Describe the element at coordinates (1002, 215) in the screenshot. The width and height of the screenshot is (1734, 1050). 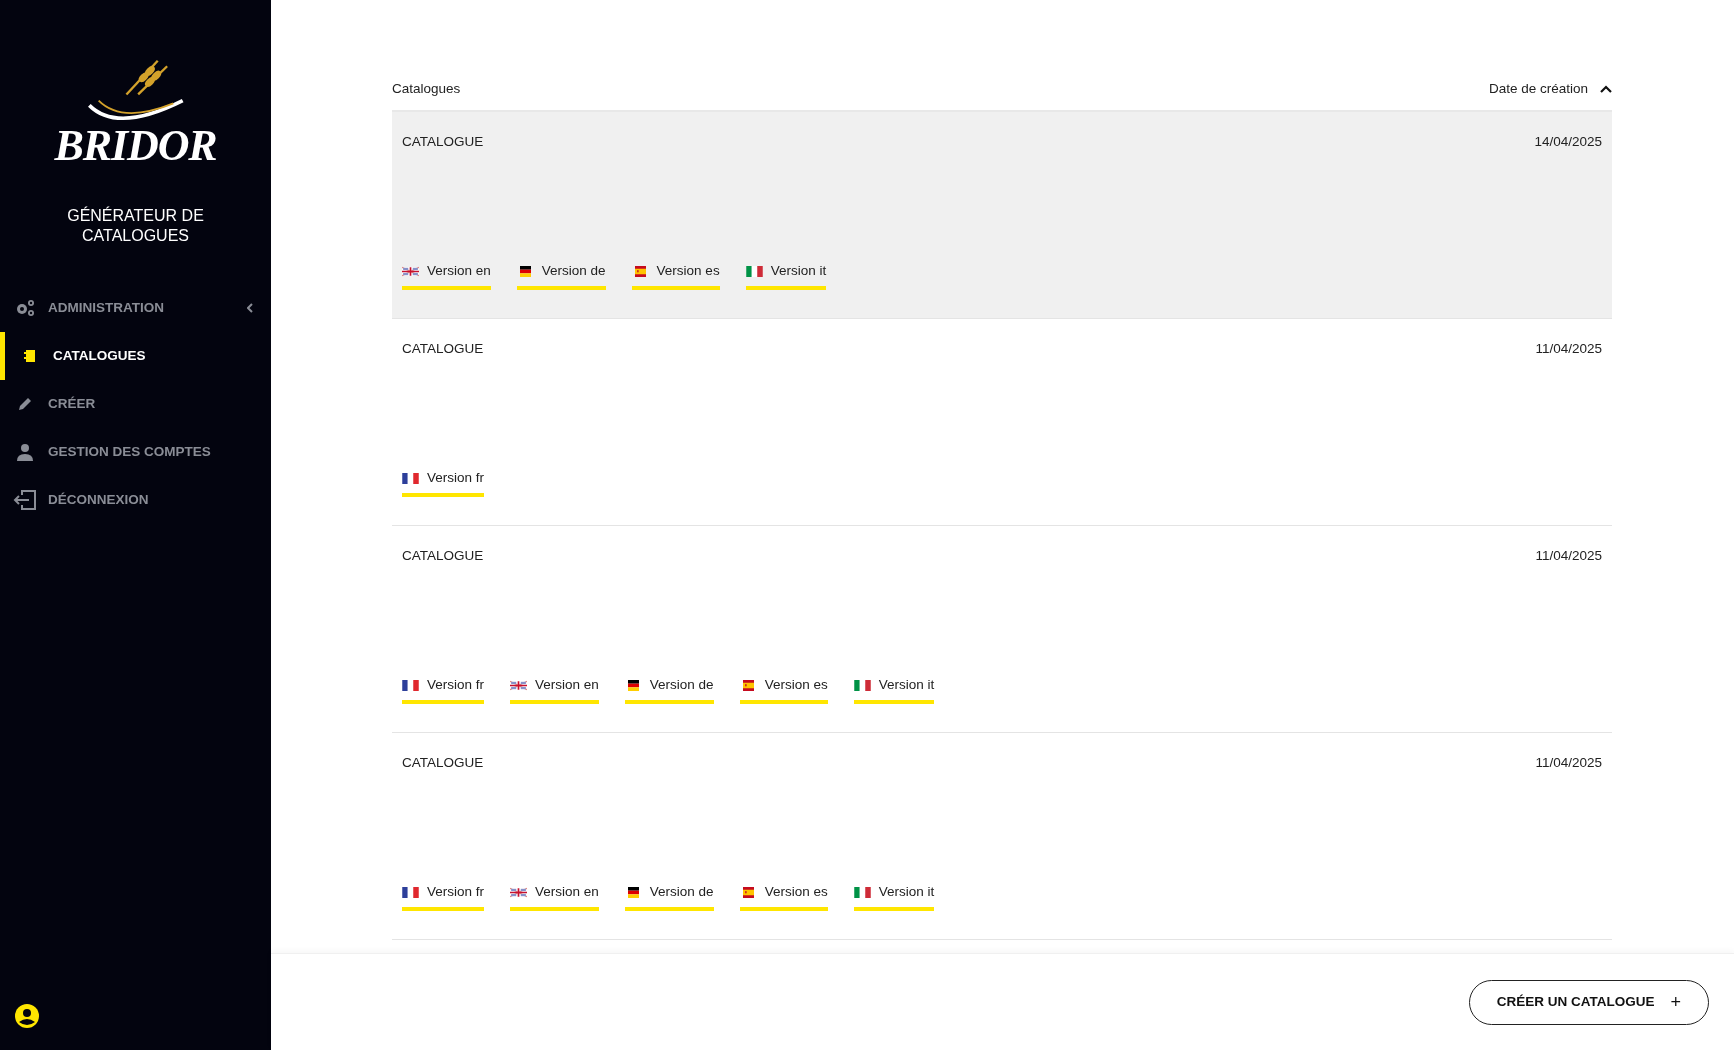
I see `catalogue-card: CATALOGUE 14/04/2025 Version en Version de Version es Version it` at that location.